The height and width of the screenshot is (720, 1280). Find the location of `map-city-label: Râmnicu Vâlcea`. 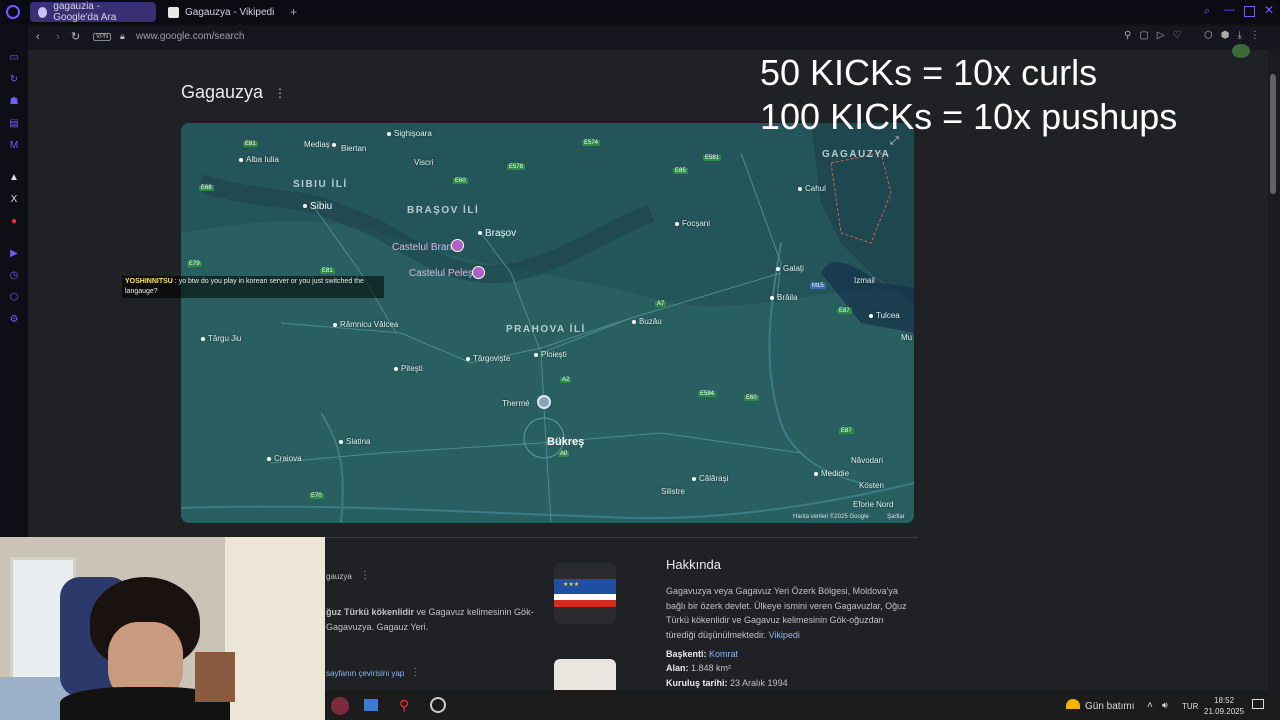

map-city-label: Râmnicu Vâlcea is located at coordinates (365, 324).